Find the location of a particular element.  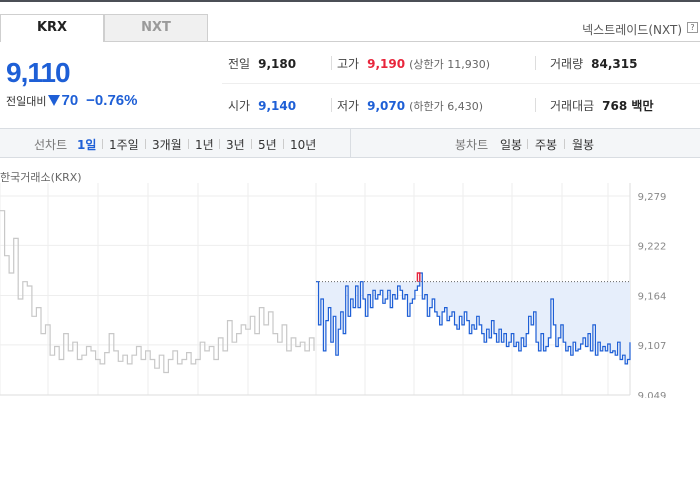

above-reference-segment is located at coordinates (418, 277).